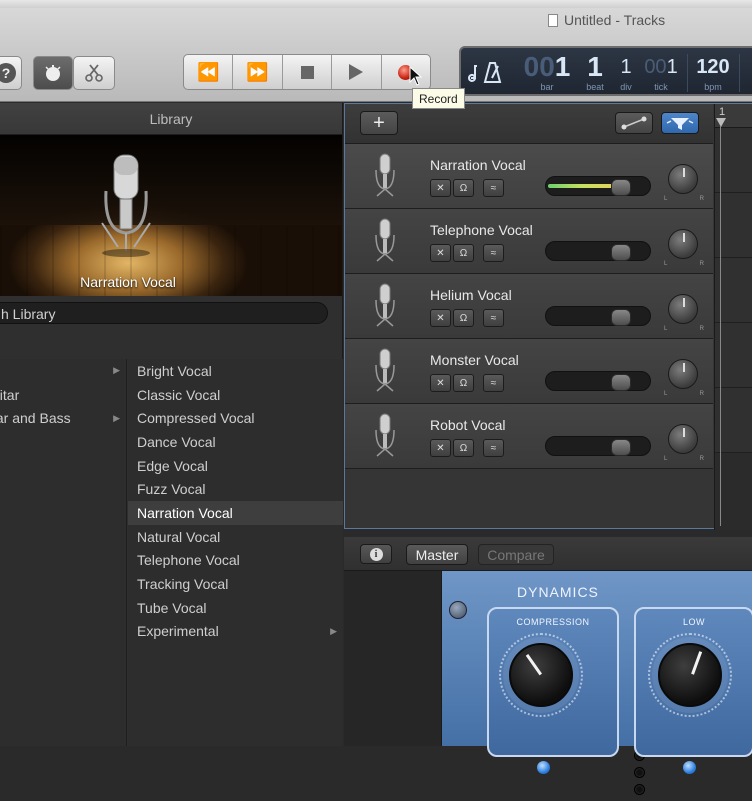 The width and height of the screenshot is (752, 801). Describe the element at coordinates (481, 230) in the screenshot. I see `track-name: Telephone Vocal` at that location.